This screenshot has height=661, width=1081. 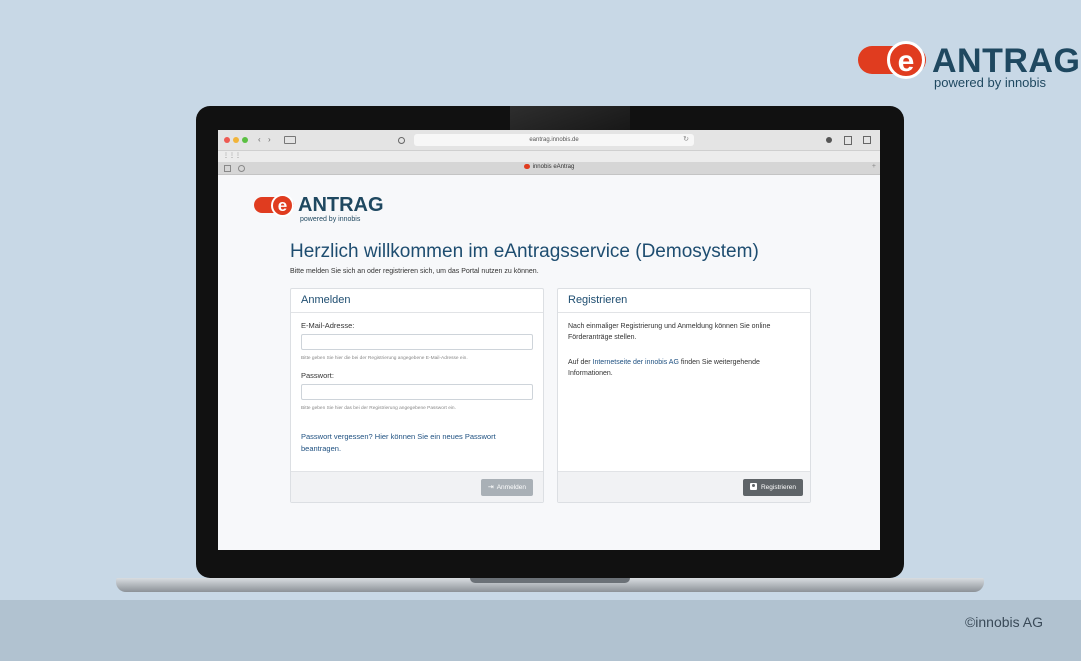 What do you see at coordinates (906, 60) in the screenshot?
I see `logo-e-icon: e` at bounding box center [906, 60].